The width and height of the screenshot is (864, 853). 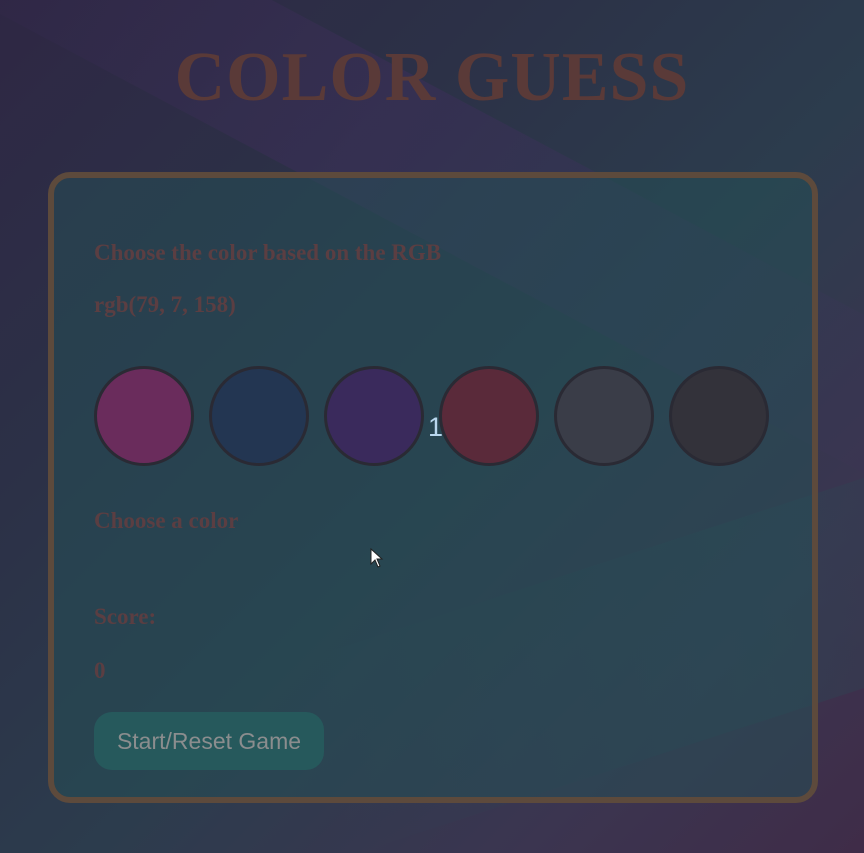 I want to click on target-rgb-value: rgb(79, 7, 158), so click(x=165, y=304).